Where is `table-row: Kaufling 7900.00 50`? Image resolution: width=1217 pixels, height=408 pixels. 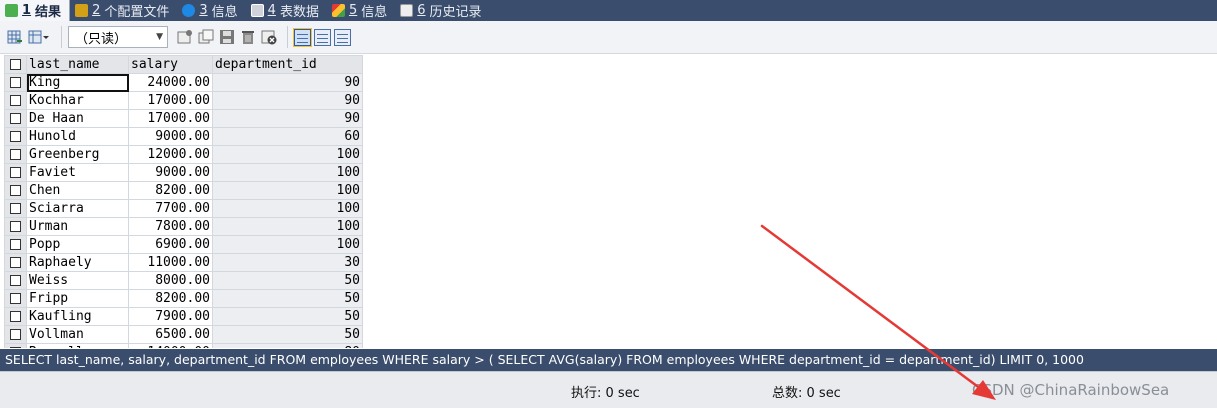
table-row: Kaufling 7900.00 50 is located at coordinates (183, 316).